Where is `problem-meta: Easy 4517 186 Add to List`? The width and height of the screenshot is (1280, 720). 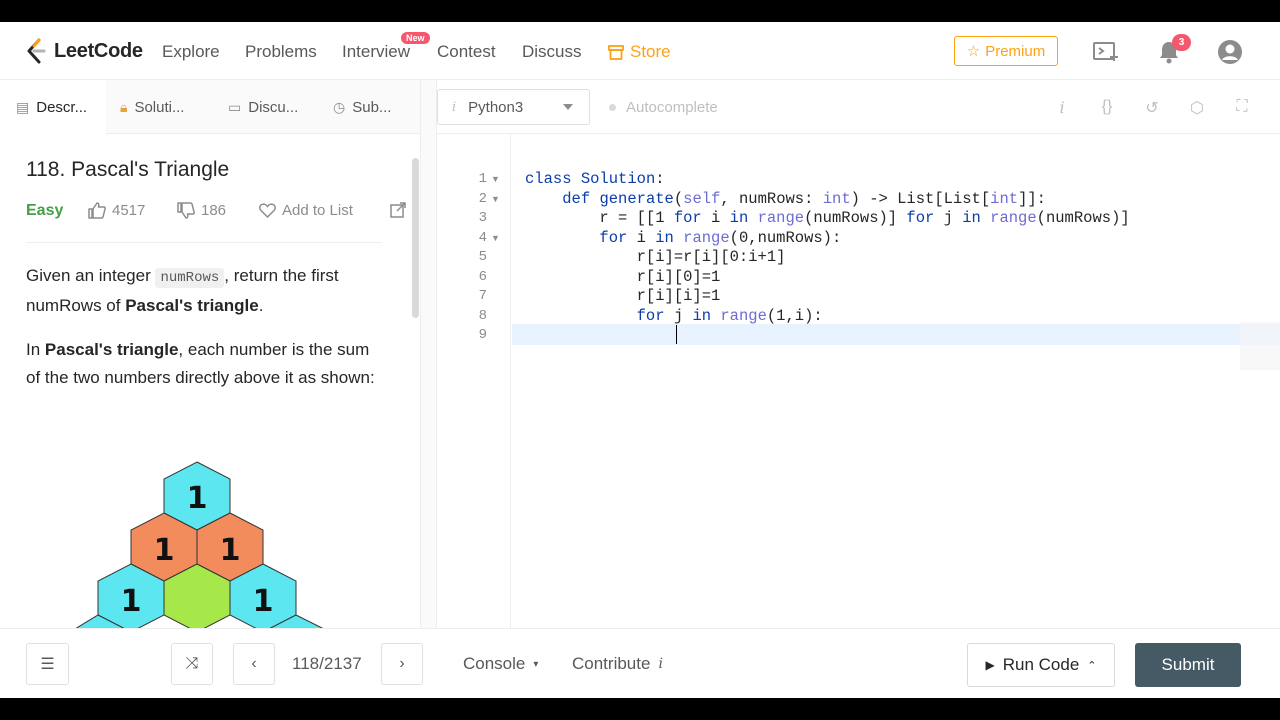 problem-meta: Easy 4517 186 Add to List is located at coordinates (221, 213).